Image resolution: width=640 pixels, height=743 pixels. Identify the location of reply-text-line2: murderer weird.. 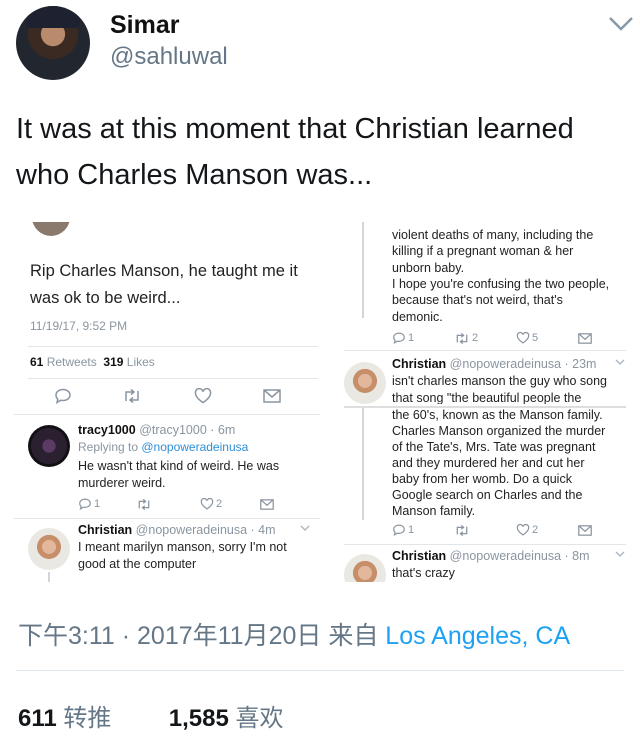
(122, 483).